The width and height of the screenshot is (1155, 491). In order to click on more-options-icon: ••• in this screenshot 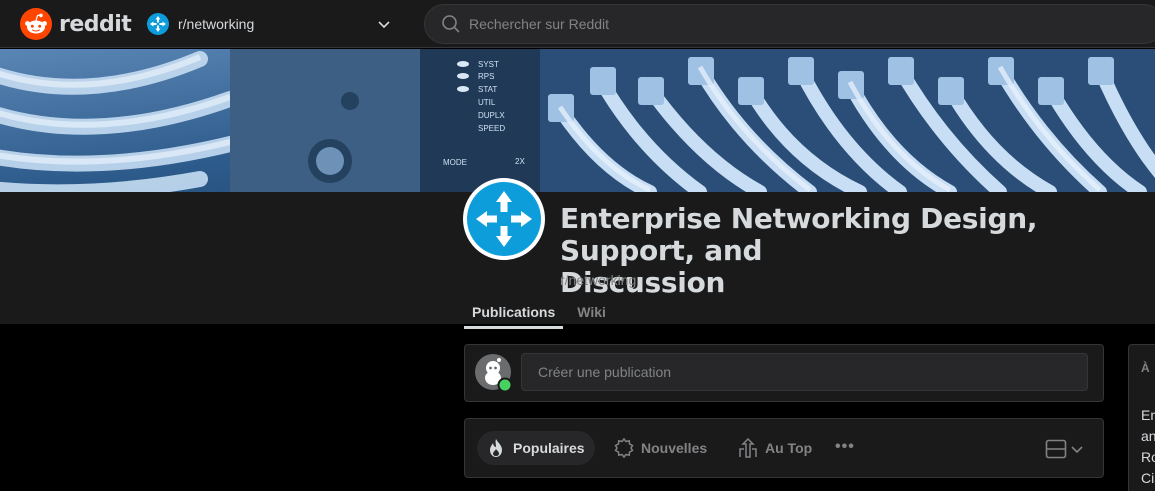, I will do `click(847, 448)`.